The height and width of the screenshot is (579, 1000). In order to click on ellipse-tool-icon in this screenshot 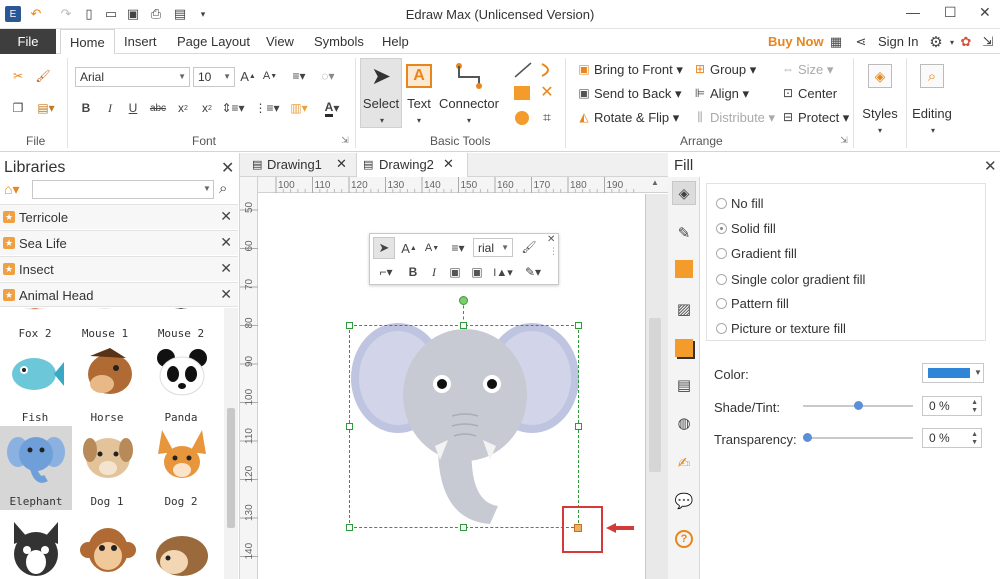, I will do `click(522, 118)`.